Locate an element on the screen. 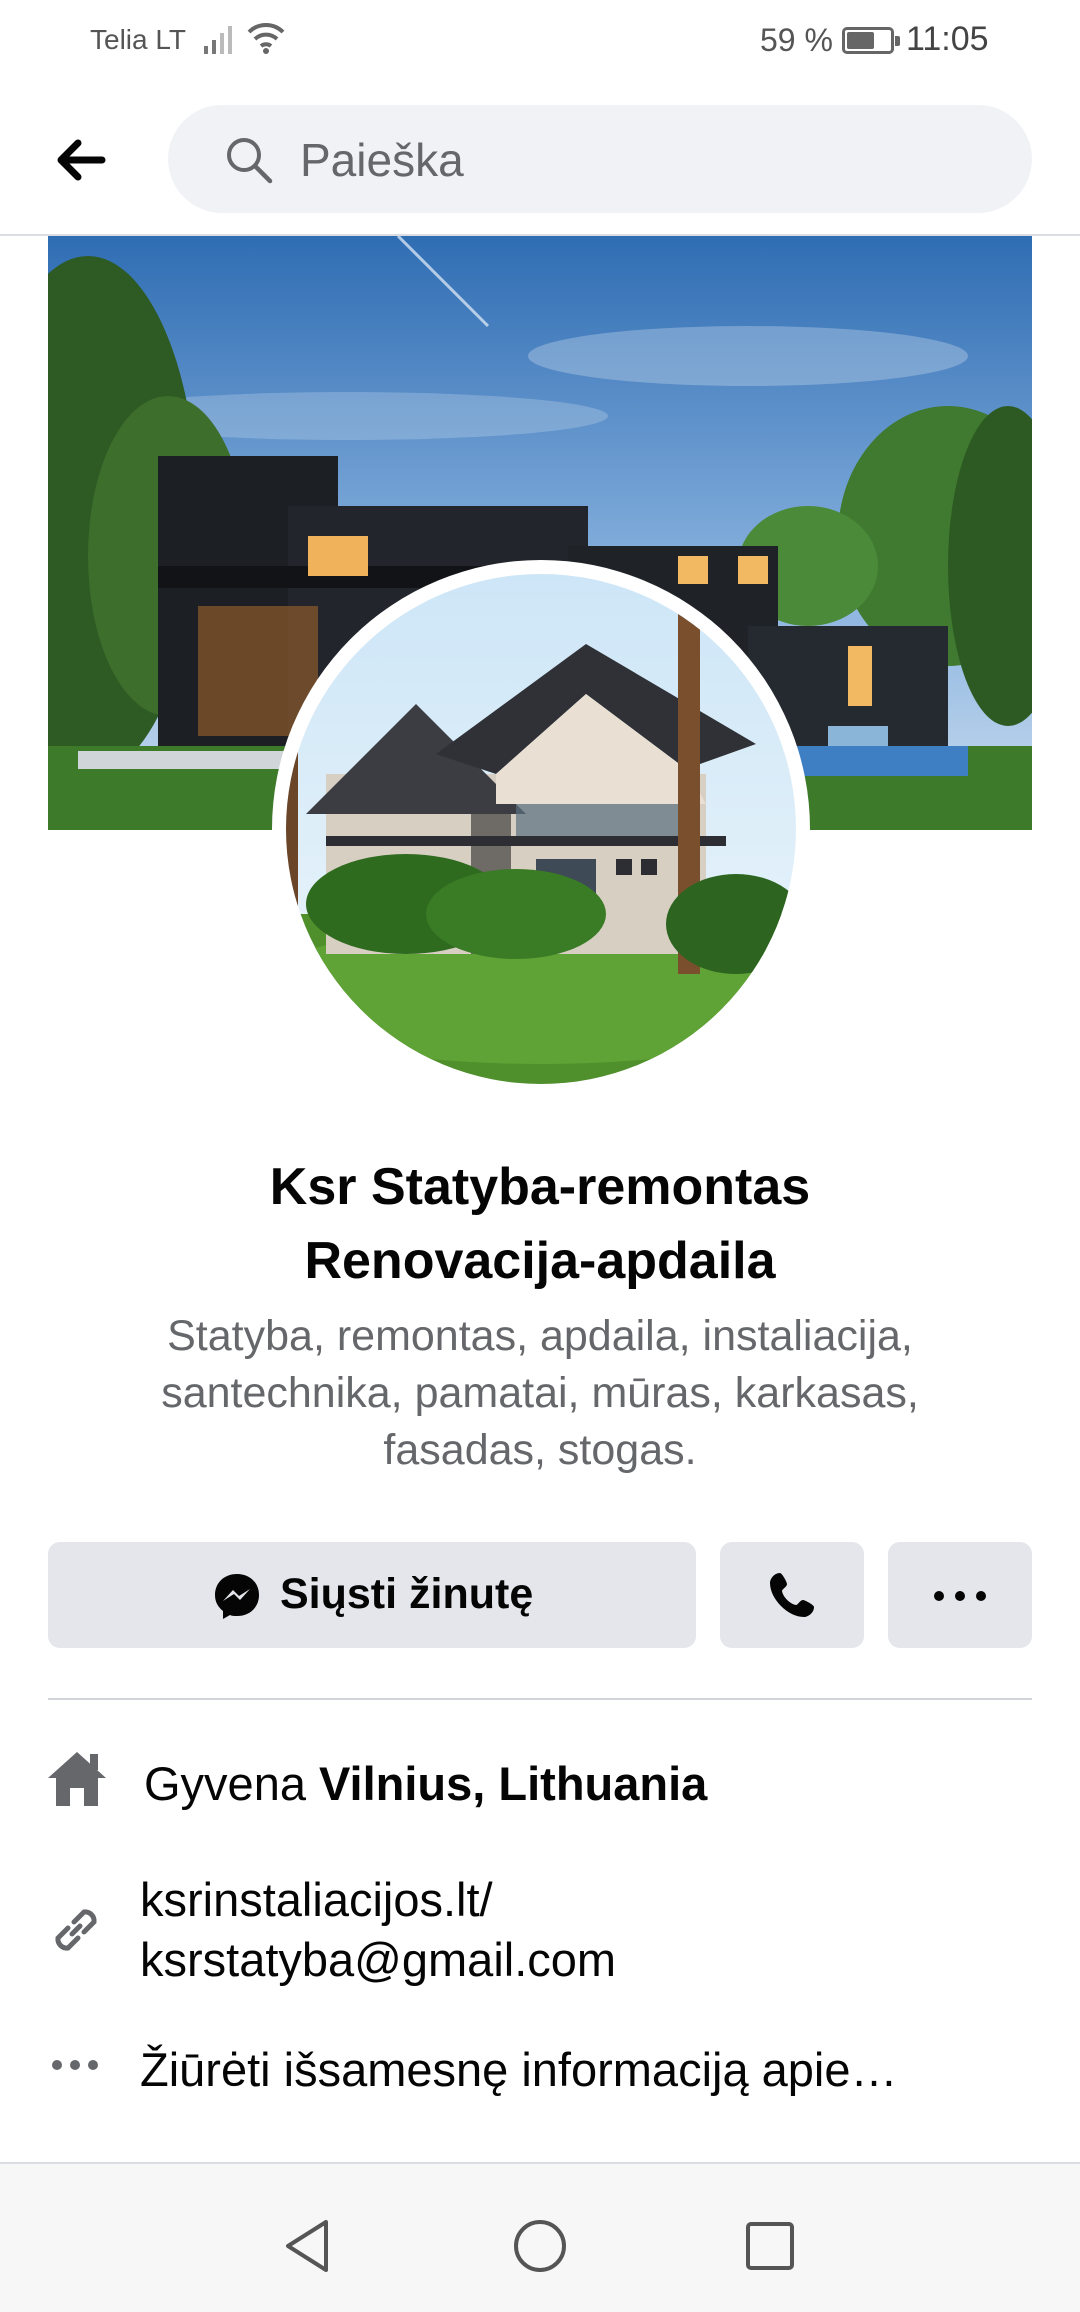 The height and width of the screenshot is (2312, 1080). send-message-button: Siųsti žinutę is located at coordinates (372, 1595).